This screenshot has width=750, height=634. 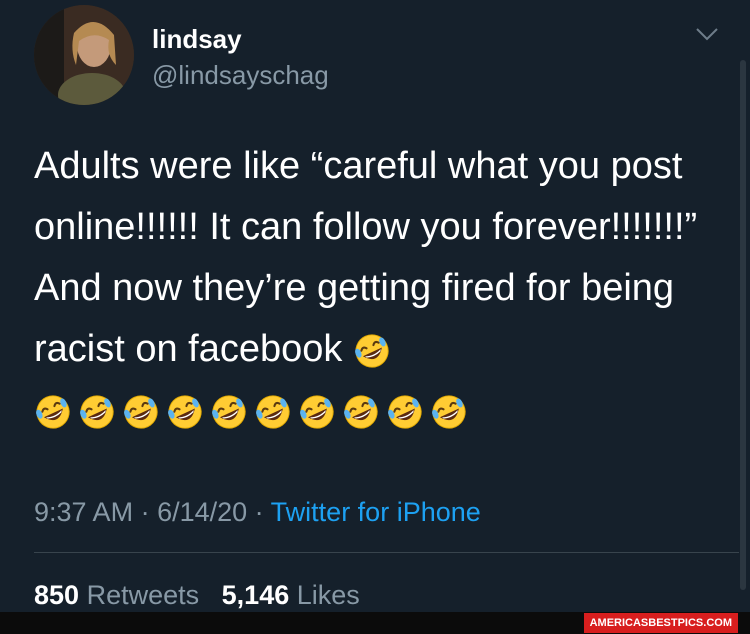 I want to click on tweet-stats: 850 Retweets 5,146 Likes, so click(x=197, y=595).